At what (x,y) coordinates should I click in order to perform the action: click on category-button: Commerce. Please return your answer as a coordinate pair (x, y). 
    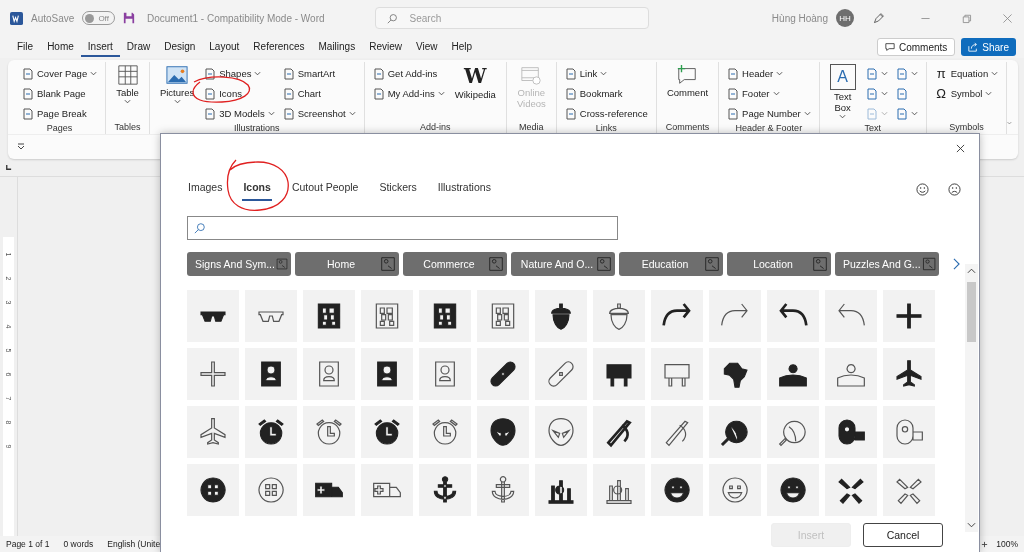
    Looking at the image, I should click on (455, 264).